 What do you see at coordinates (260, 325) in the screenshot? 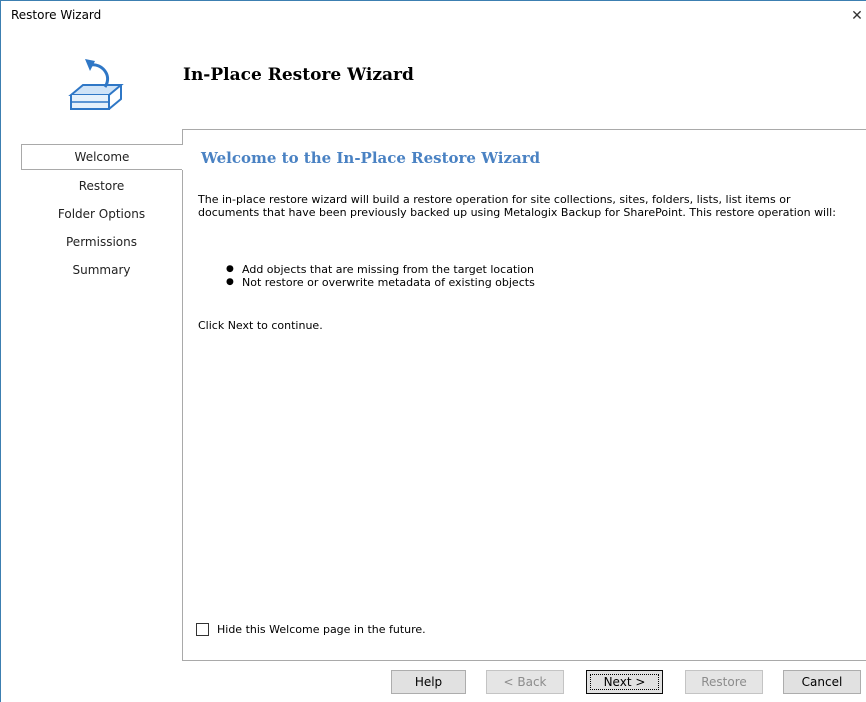
I see `continue-hint: Click Next to continue.` at bounding box center [260, 325].